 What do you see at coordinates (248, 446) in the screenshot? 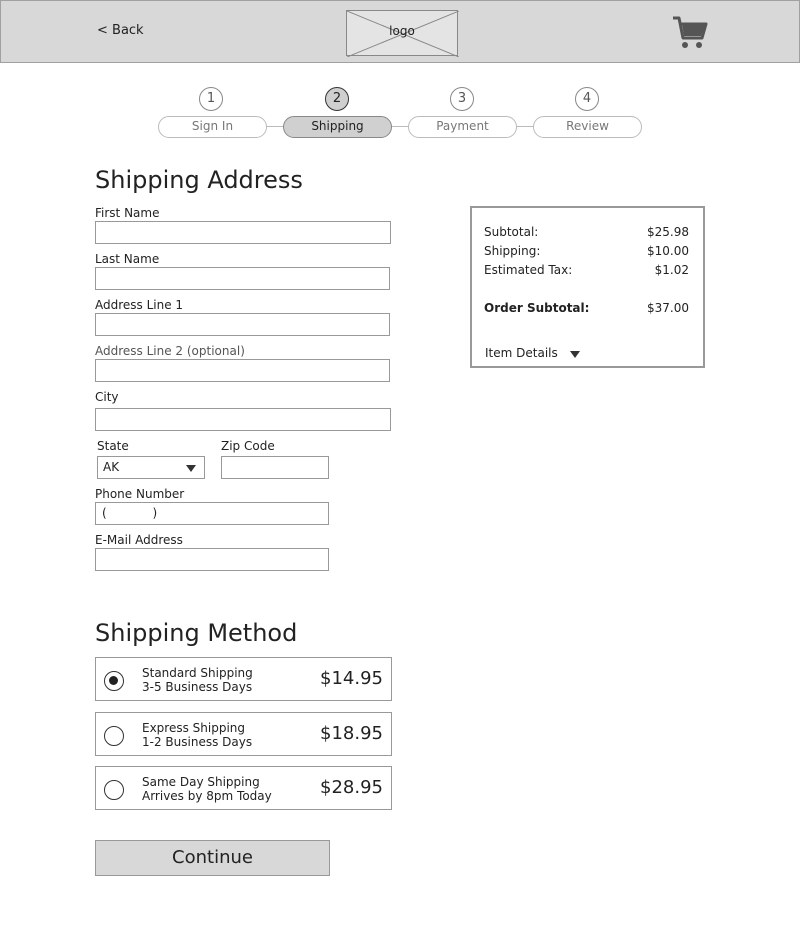
I see `zip-code-label: Zip Code` at bounding box center [248, 446].